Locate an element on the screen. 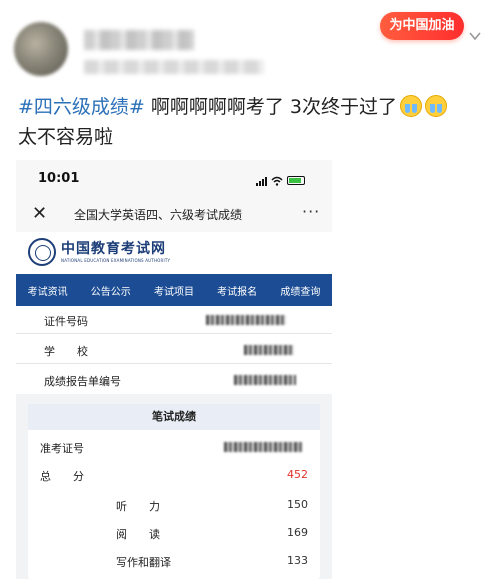 The width and height of the screenshot is (500, 579). support-badge: 为中国加油 is located at coordinates (422, 26).